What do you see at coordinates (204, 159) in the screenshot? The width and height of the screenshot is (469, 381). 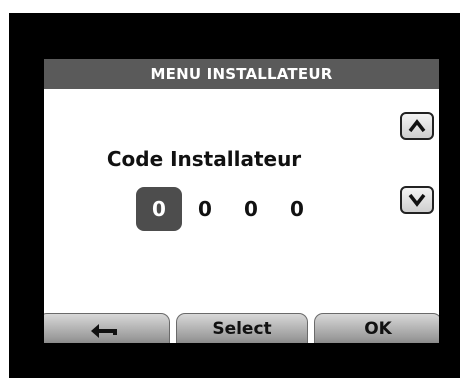 I see `code-label: Code Installateur` at bounding box center [204, 159].